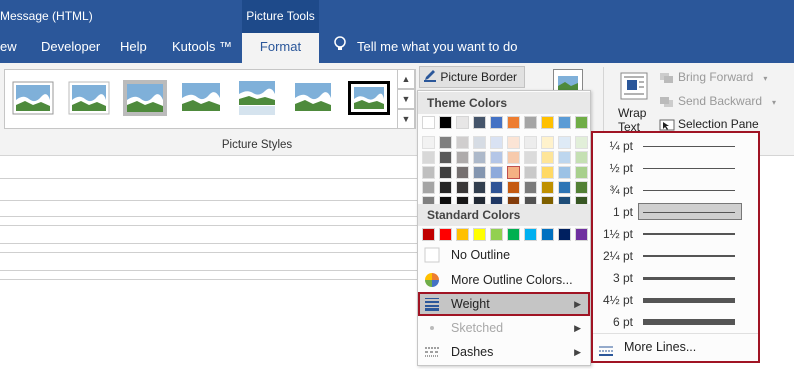  Describe the element at coordinates (634, 86) in the screenshot. I see `wrap-text-icon` at that location.